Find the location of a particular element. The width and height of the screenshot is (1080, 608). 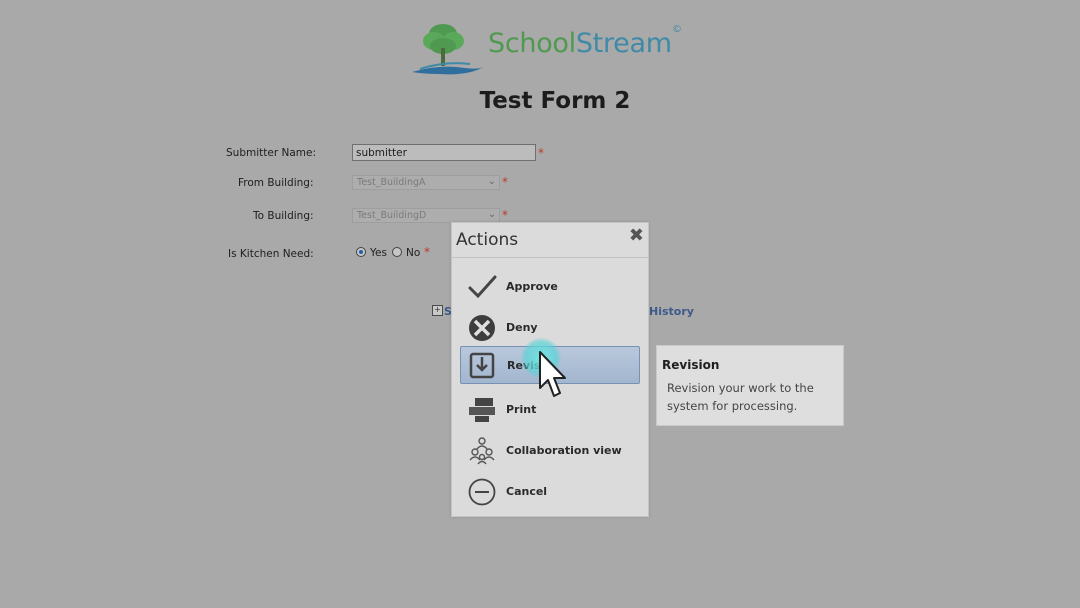

action-cancel: Cancel is located at coordinates (550, 492).